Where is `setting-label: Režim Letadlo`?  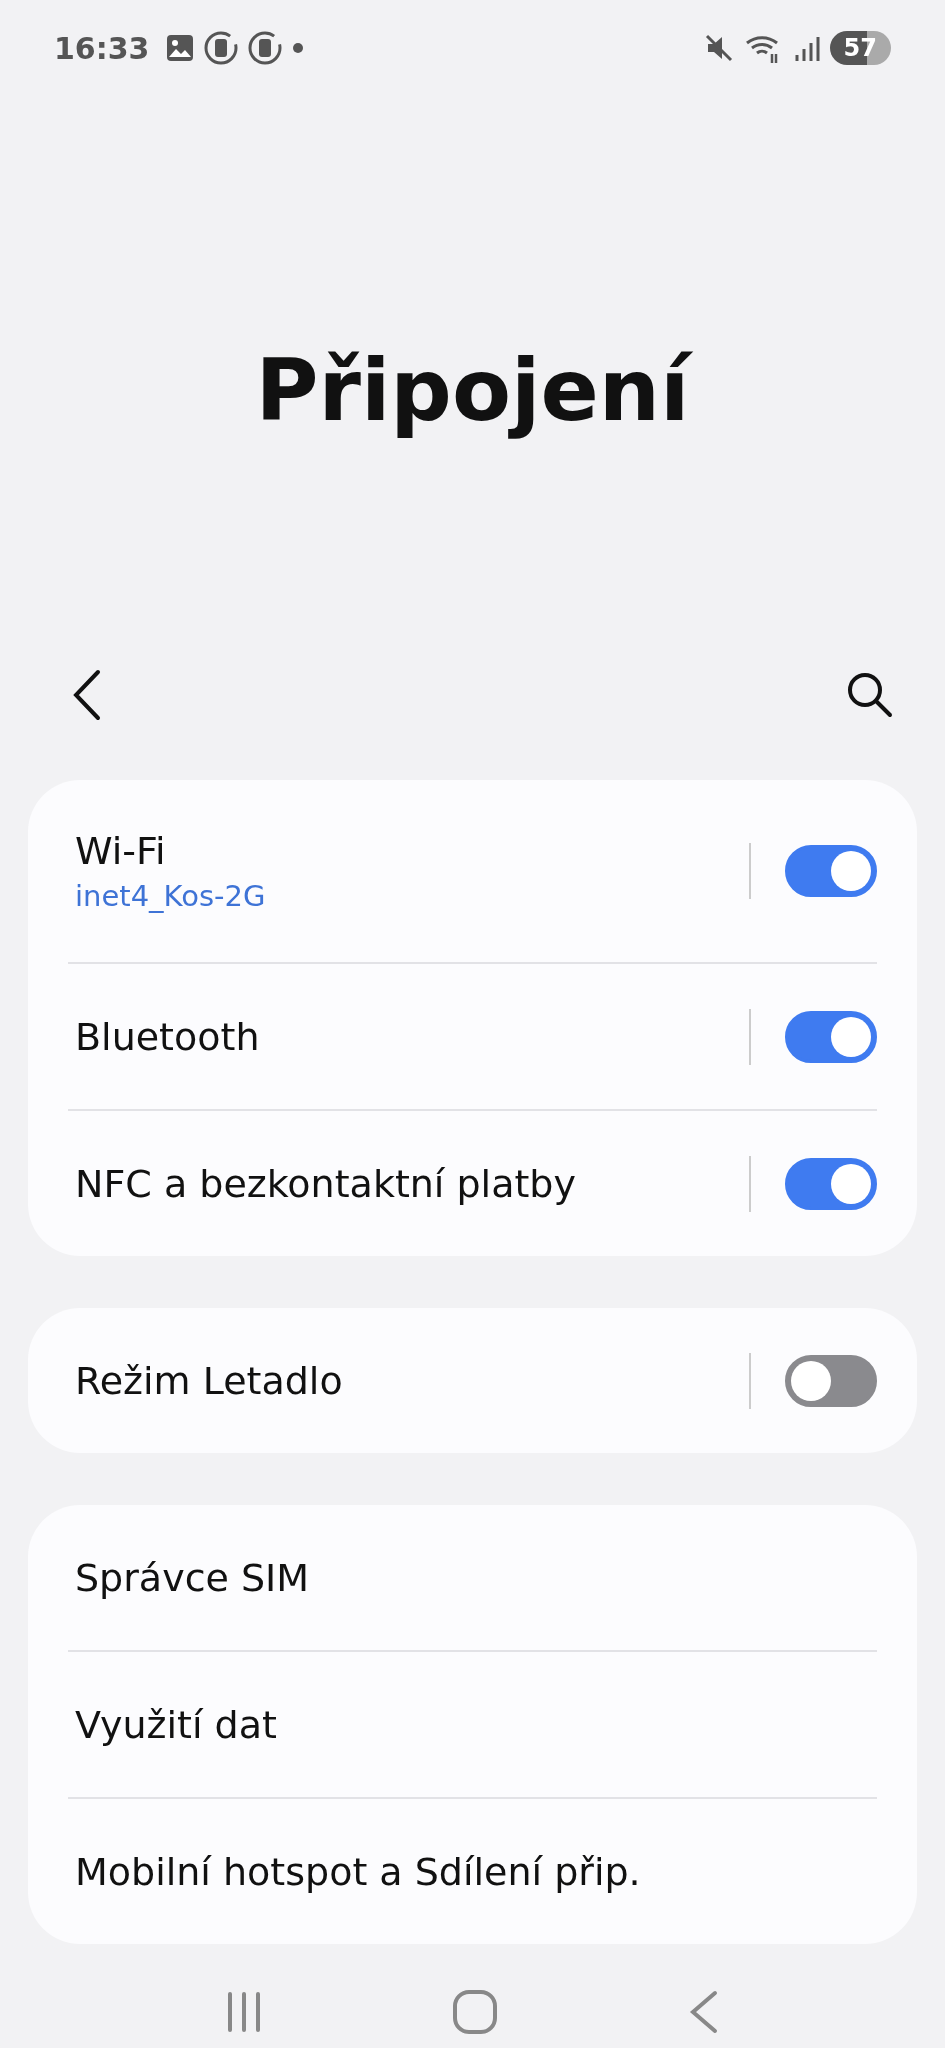
setting-label: Režim Letadlo is located at coordinates (412, 1380).